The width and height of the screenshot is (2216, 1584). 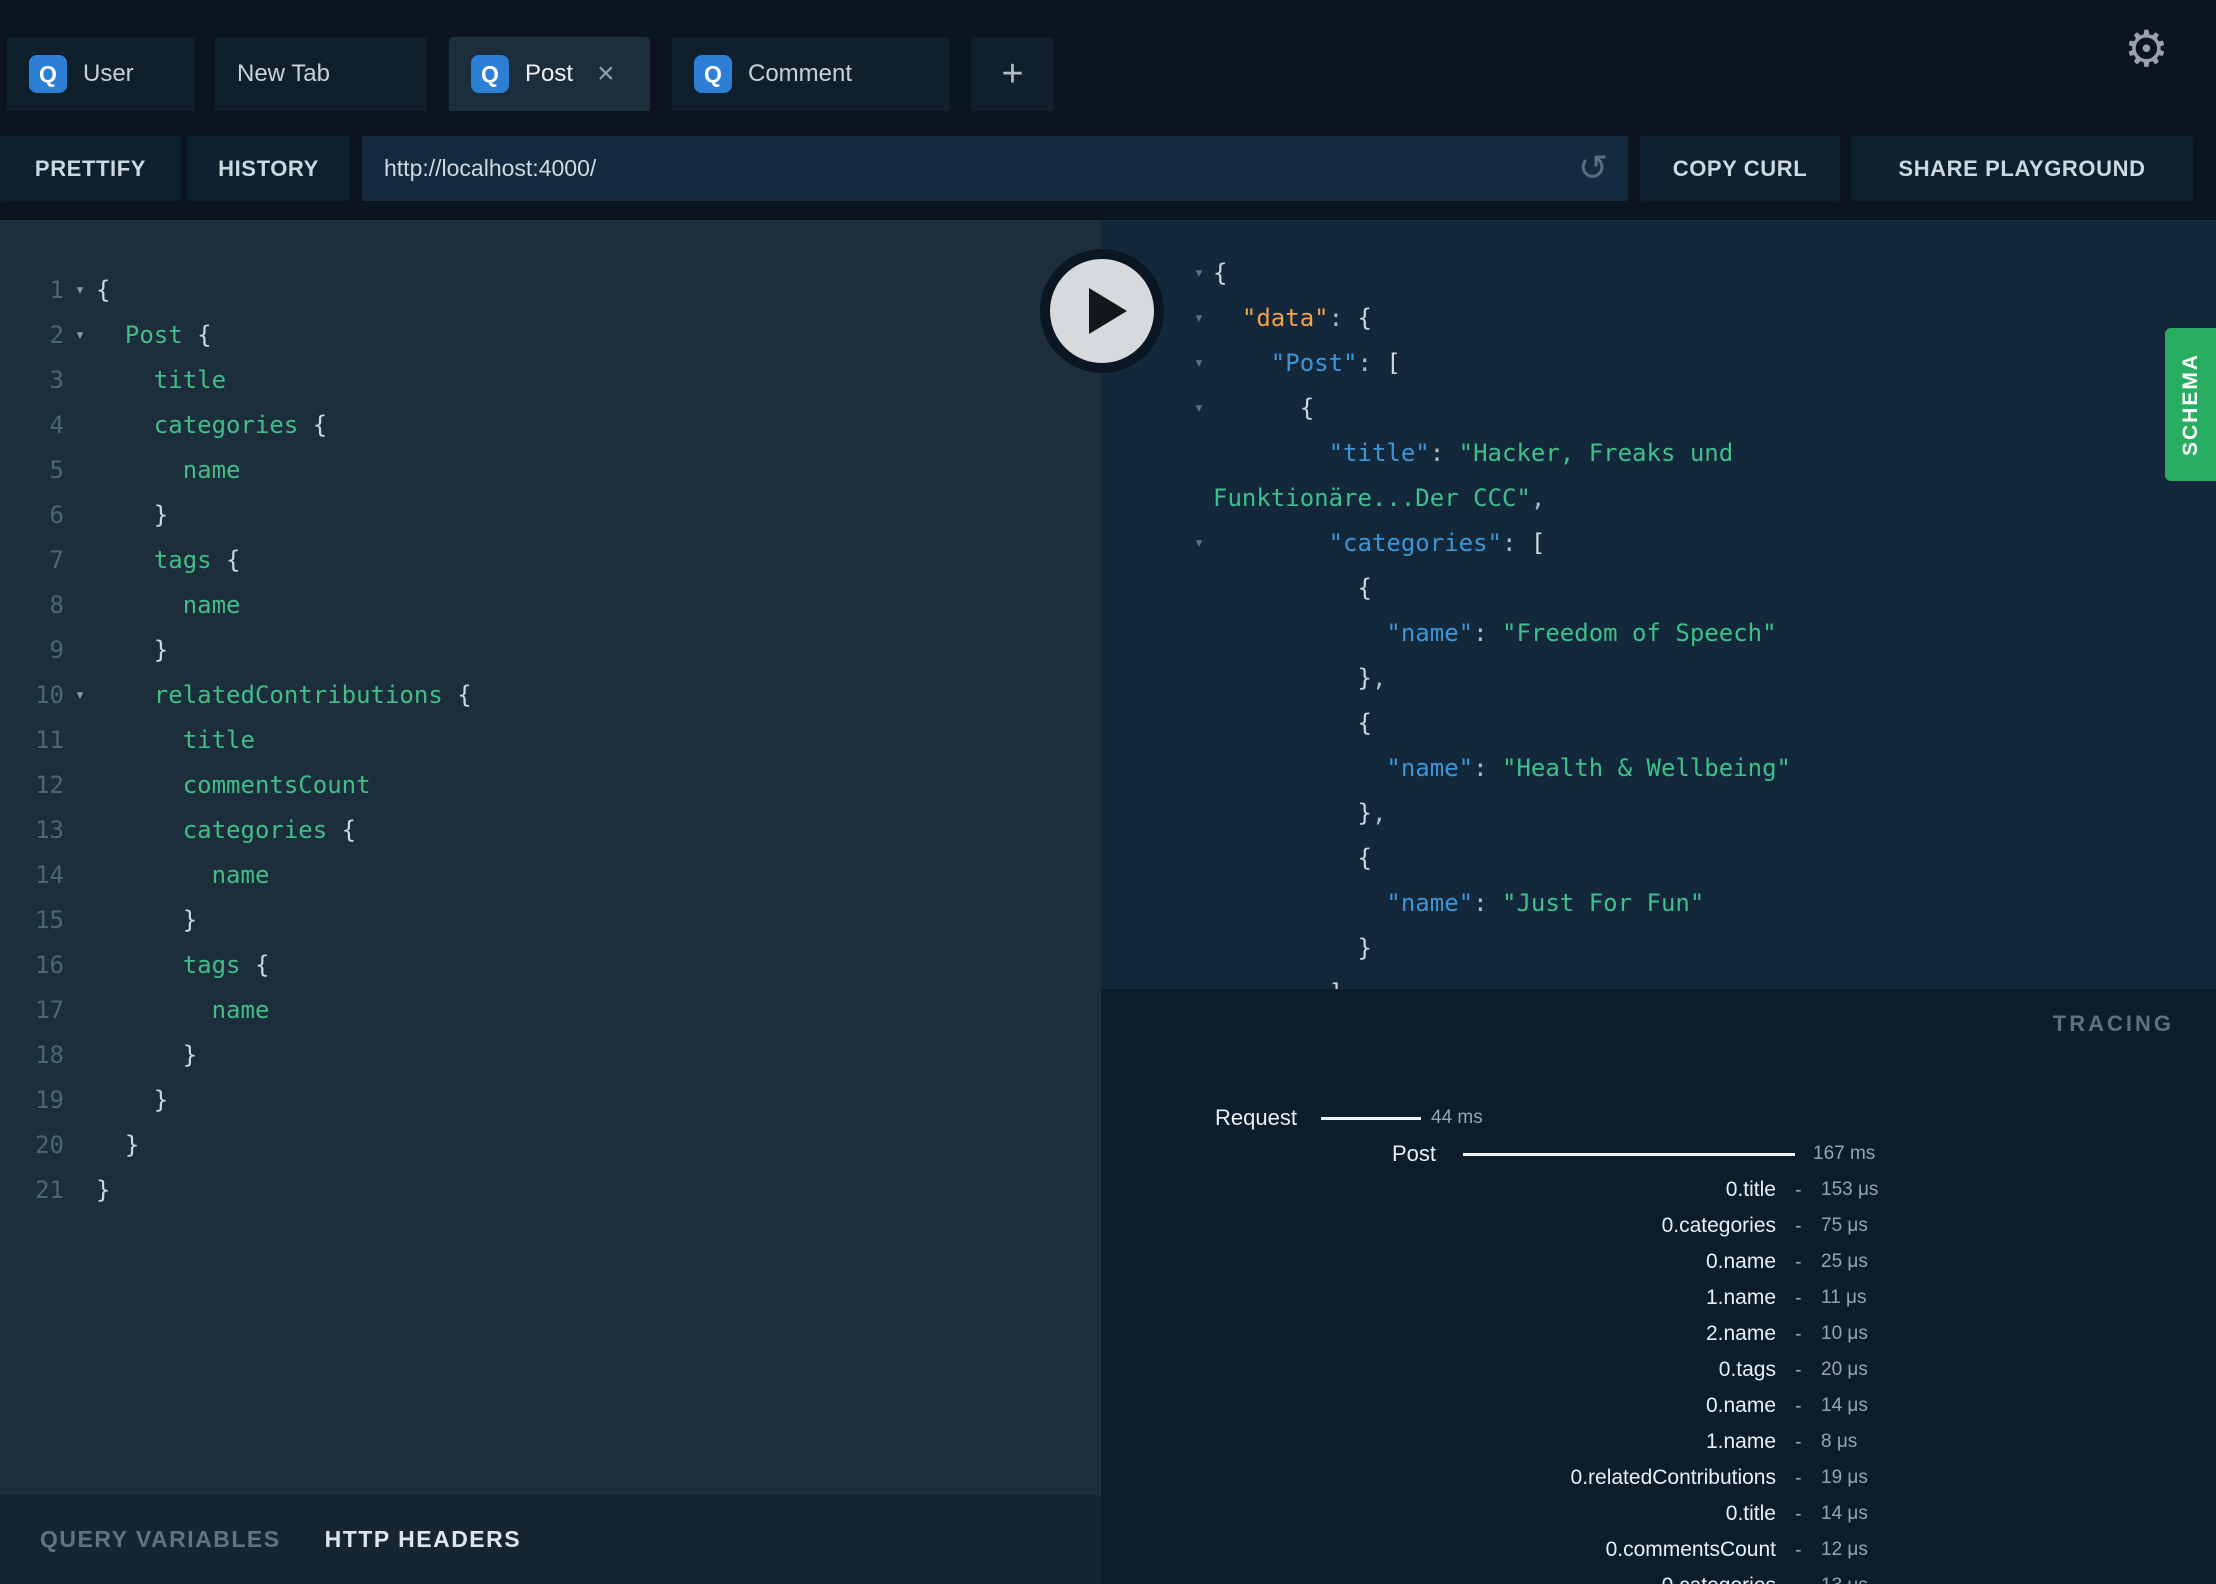 What do you see at coordinates (90, 168) in the screenshot?
I see `prettify-button: PRETTIFY` at bounding box center [90, 168].